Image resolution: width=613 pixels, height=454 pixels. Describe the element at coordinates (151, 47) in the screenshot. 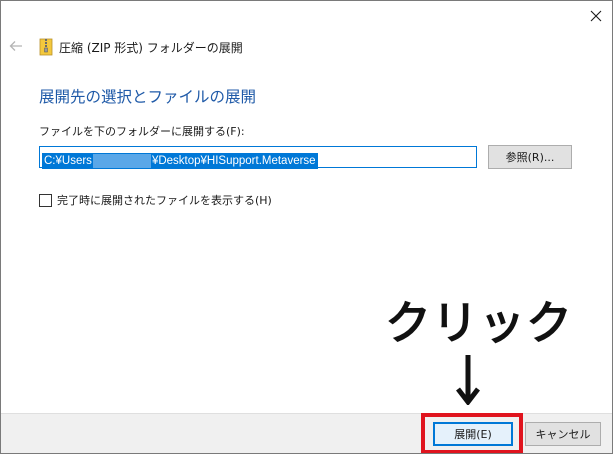

I see `window-title: 圧縮 (ZIP 形式) フォルダーの展開` at that location.